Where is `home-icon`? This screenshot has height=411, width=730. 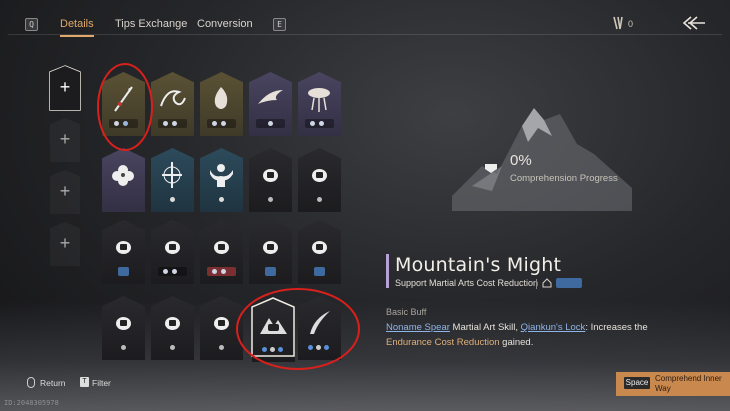 home-icon is located at coordinates (547, 283).